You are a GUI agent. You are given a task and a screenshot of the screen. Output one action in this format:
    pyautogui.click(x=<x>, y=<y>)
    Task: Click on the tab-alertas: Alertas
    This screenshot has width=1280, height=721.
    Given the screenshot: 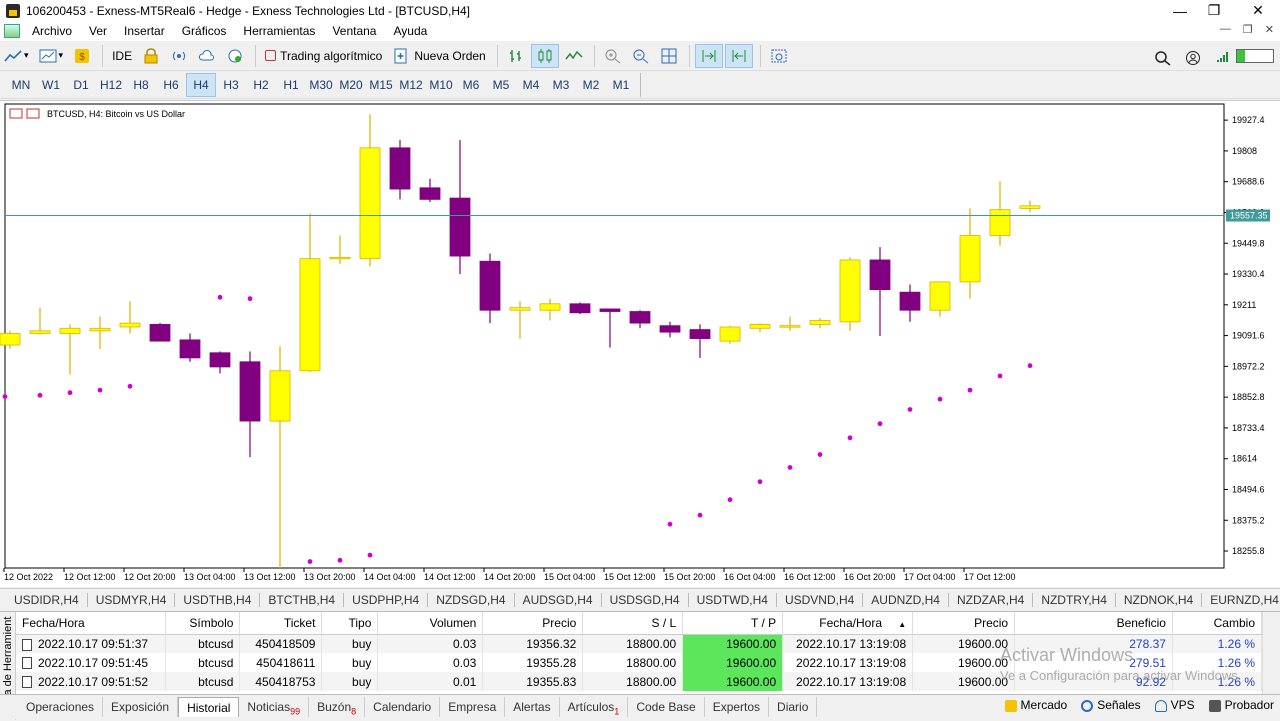 What is the action you would take?
    pyautogui.click(x=532, y=707)
    